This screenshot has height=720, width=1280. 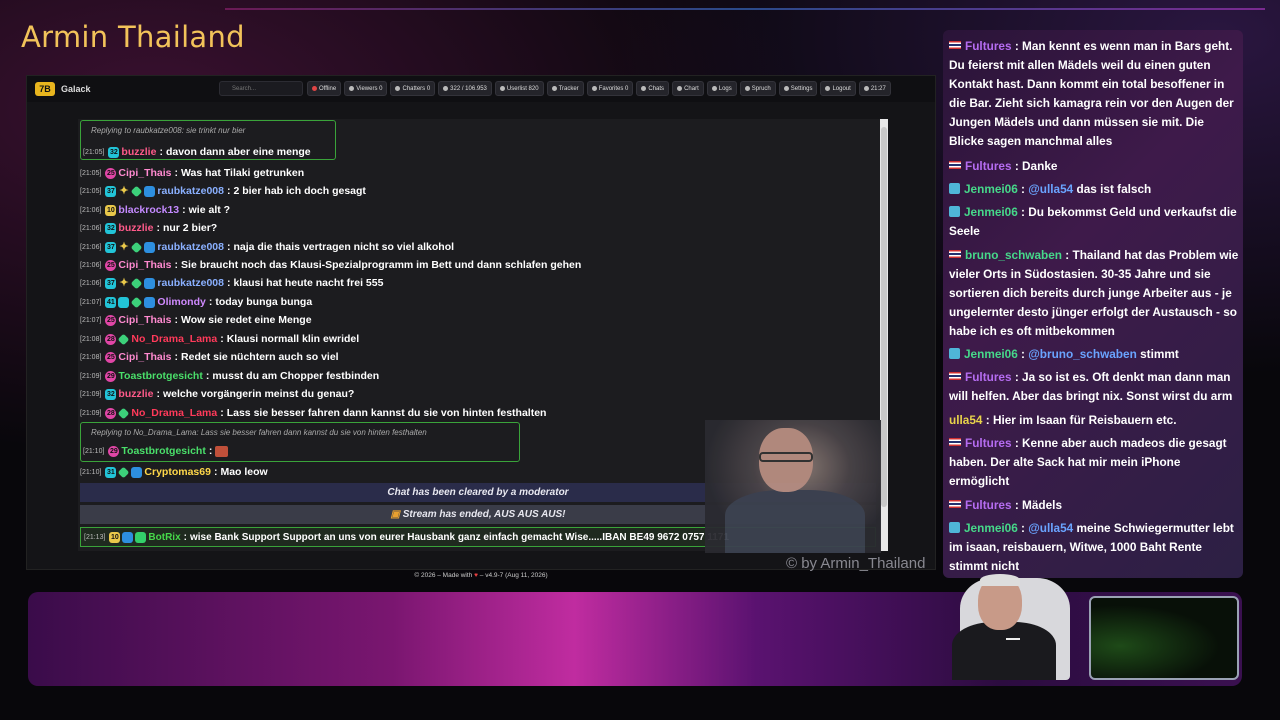 I want to click on side-chat-username: ulla54, so click(x=965, y=420).